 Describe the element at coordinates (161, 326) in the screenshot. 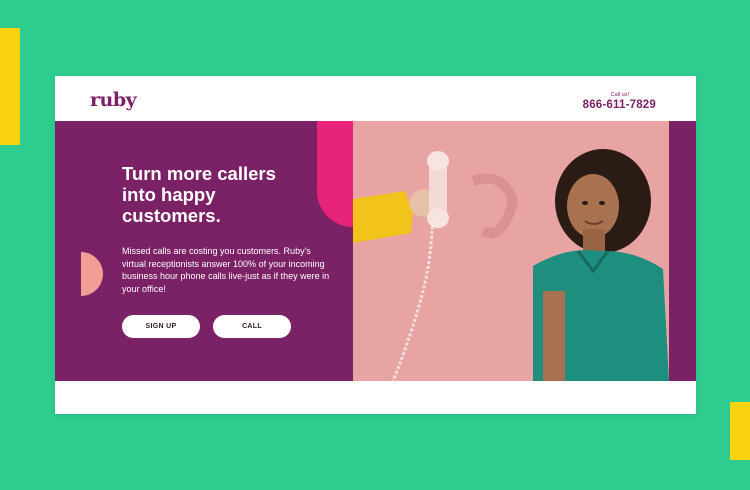

I see `sign-up-button: SIGN UP` at that location.